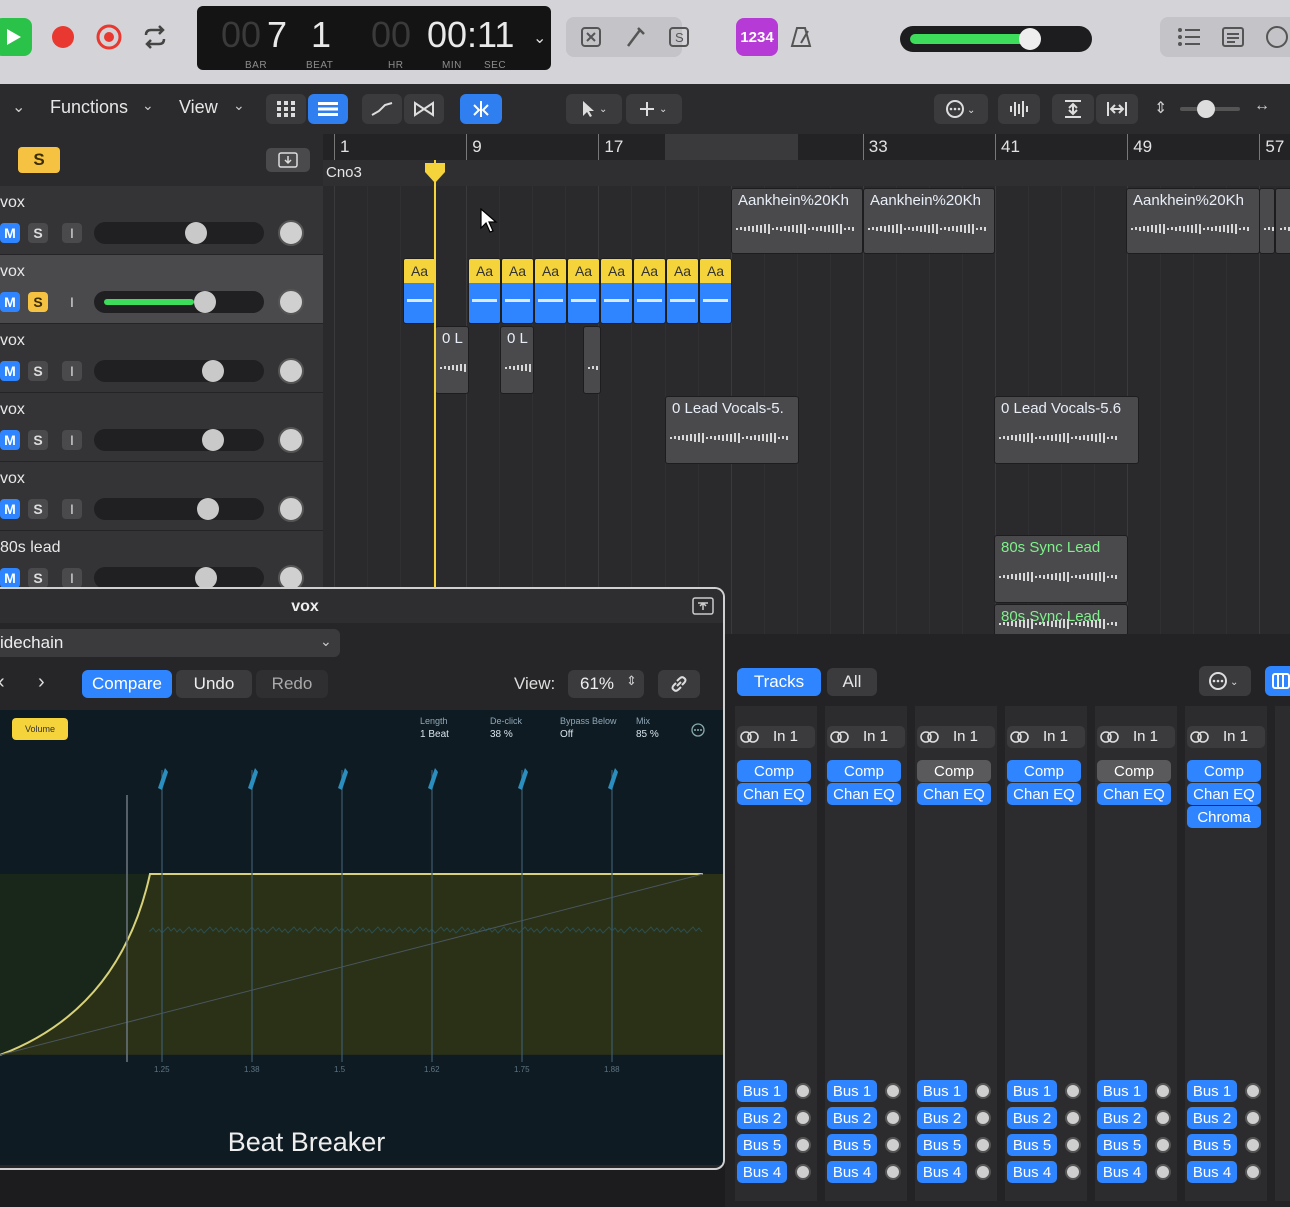 The height and width of the screenshot is (1207, 1290). I want to click on options-icon: ⌄, so click(961, 109).